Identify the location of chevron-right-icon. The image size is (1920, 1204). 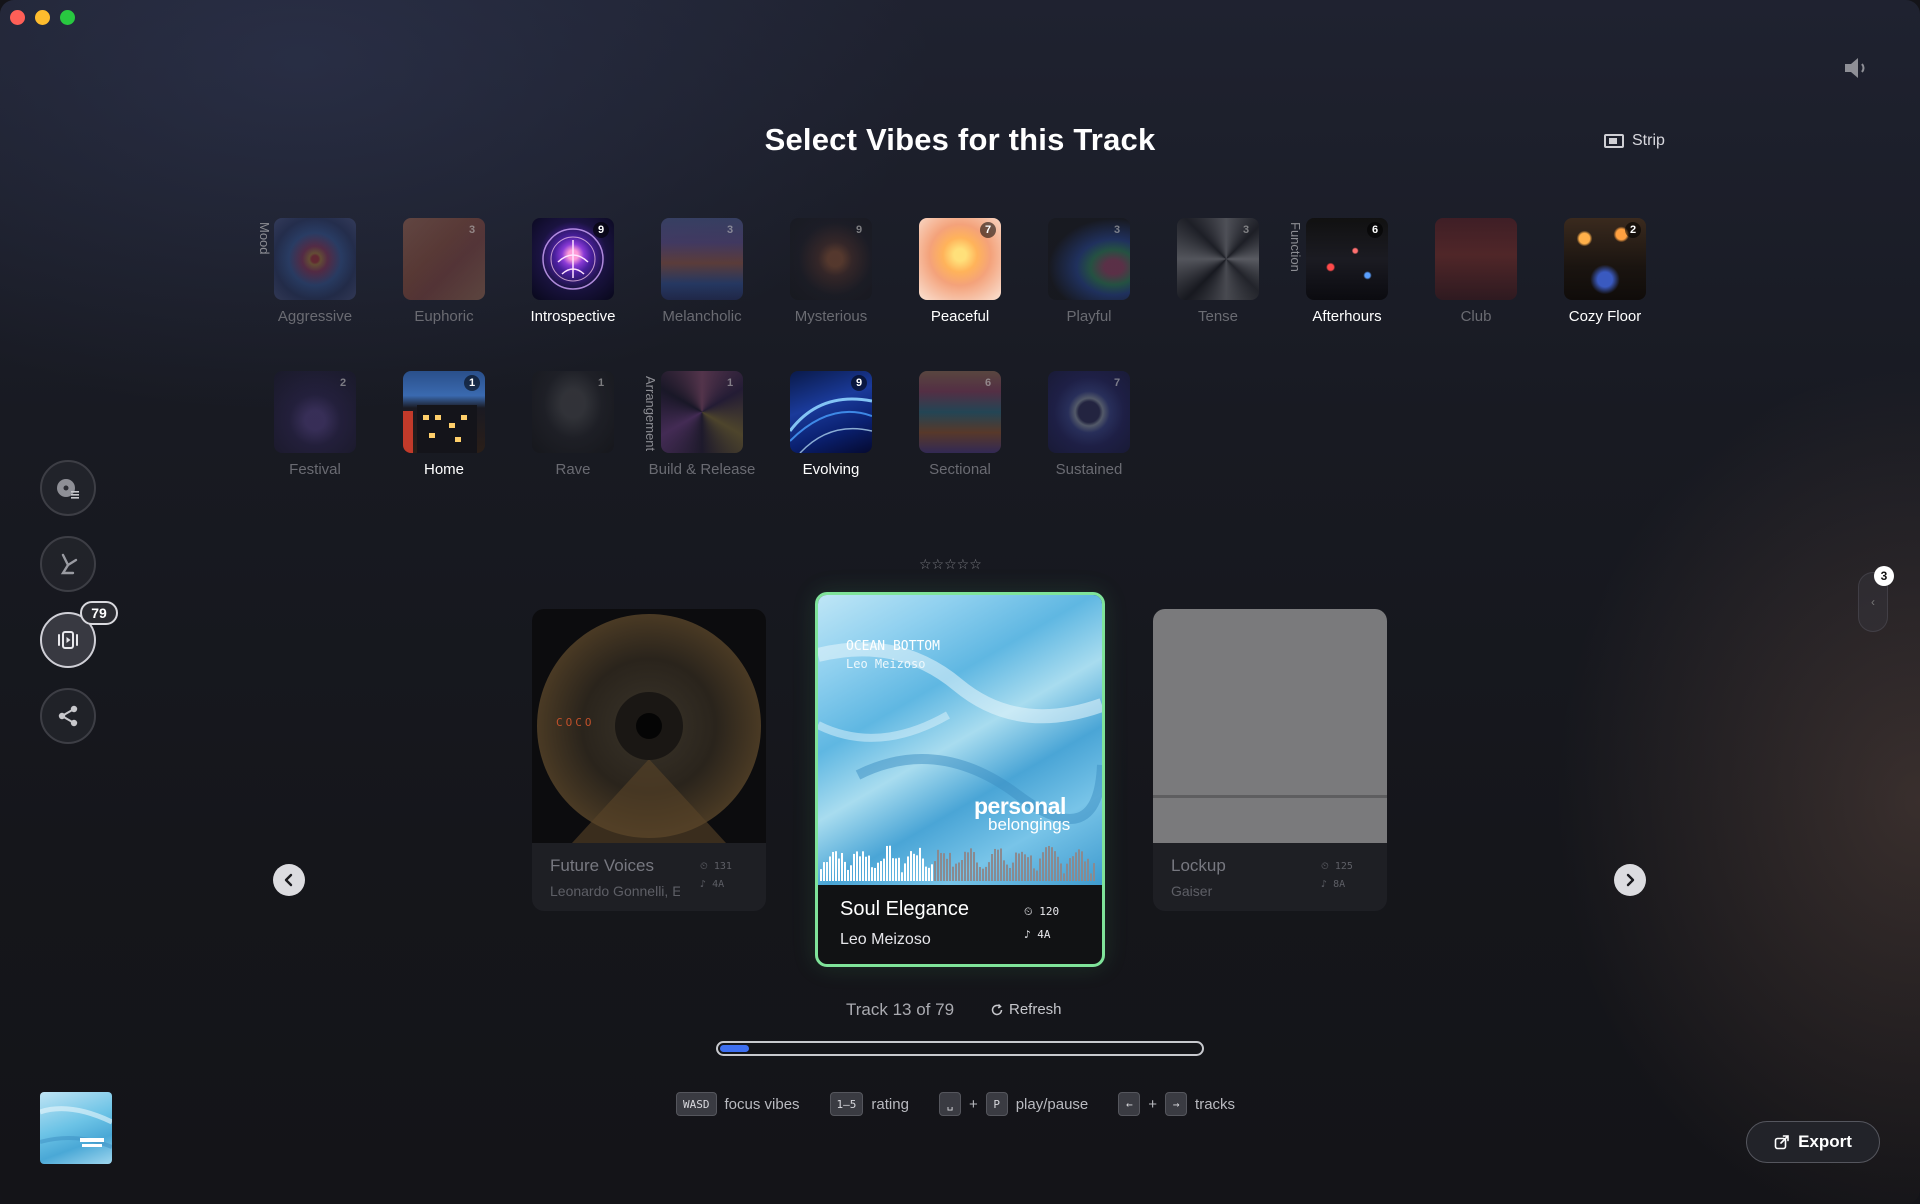
(1630, 880).